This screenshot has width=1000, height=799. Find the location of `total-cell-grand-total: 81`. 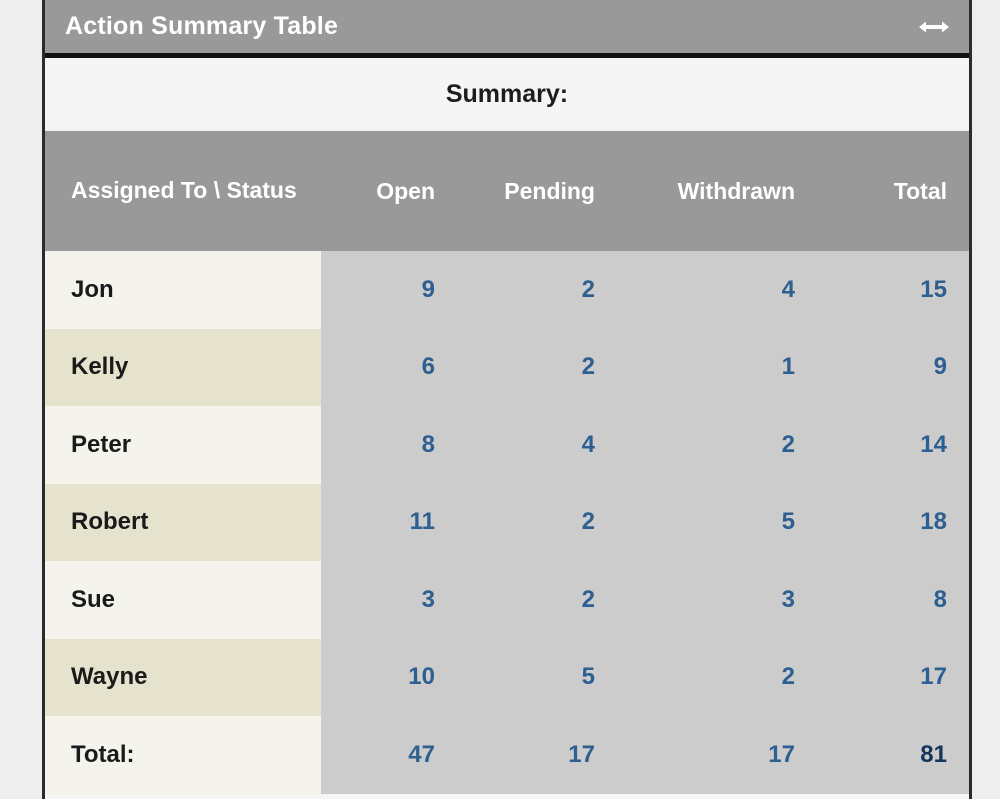

total-cell-grand-total: 81 is located at coordinates (893, 755).